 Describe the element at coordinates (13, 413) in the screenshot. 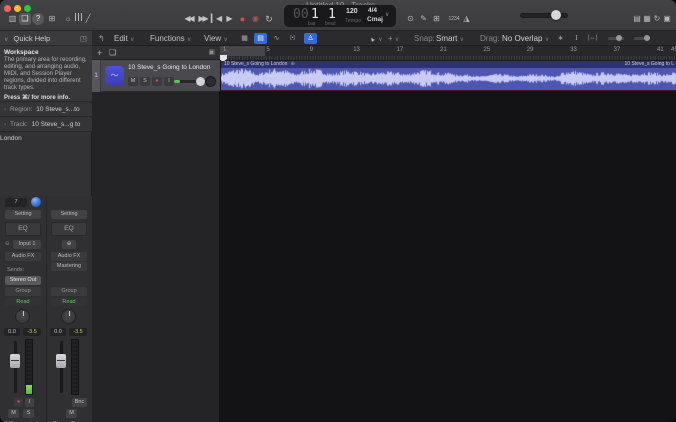

I see `strip1-mute-button: M` at that location.